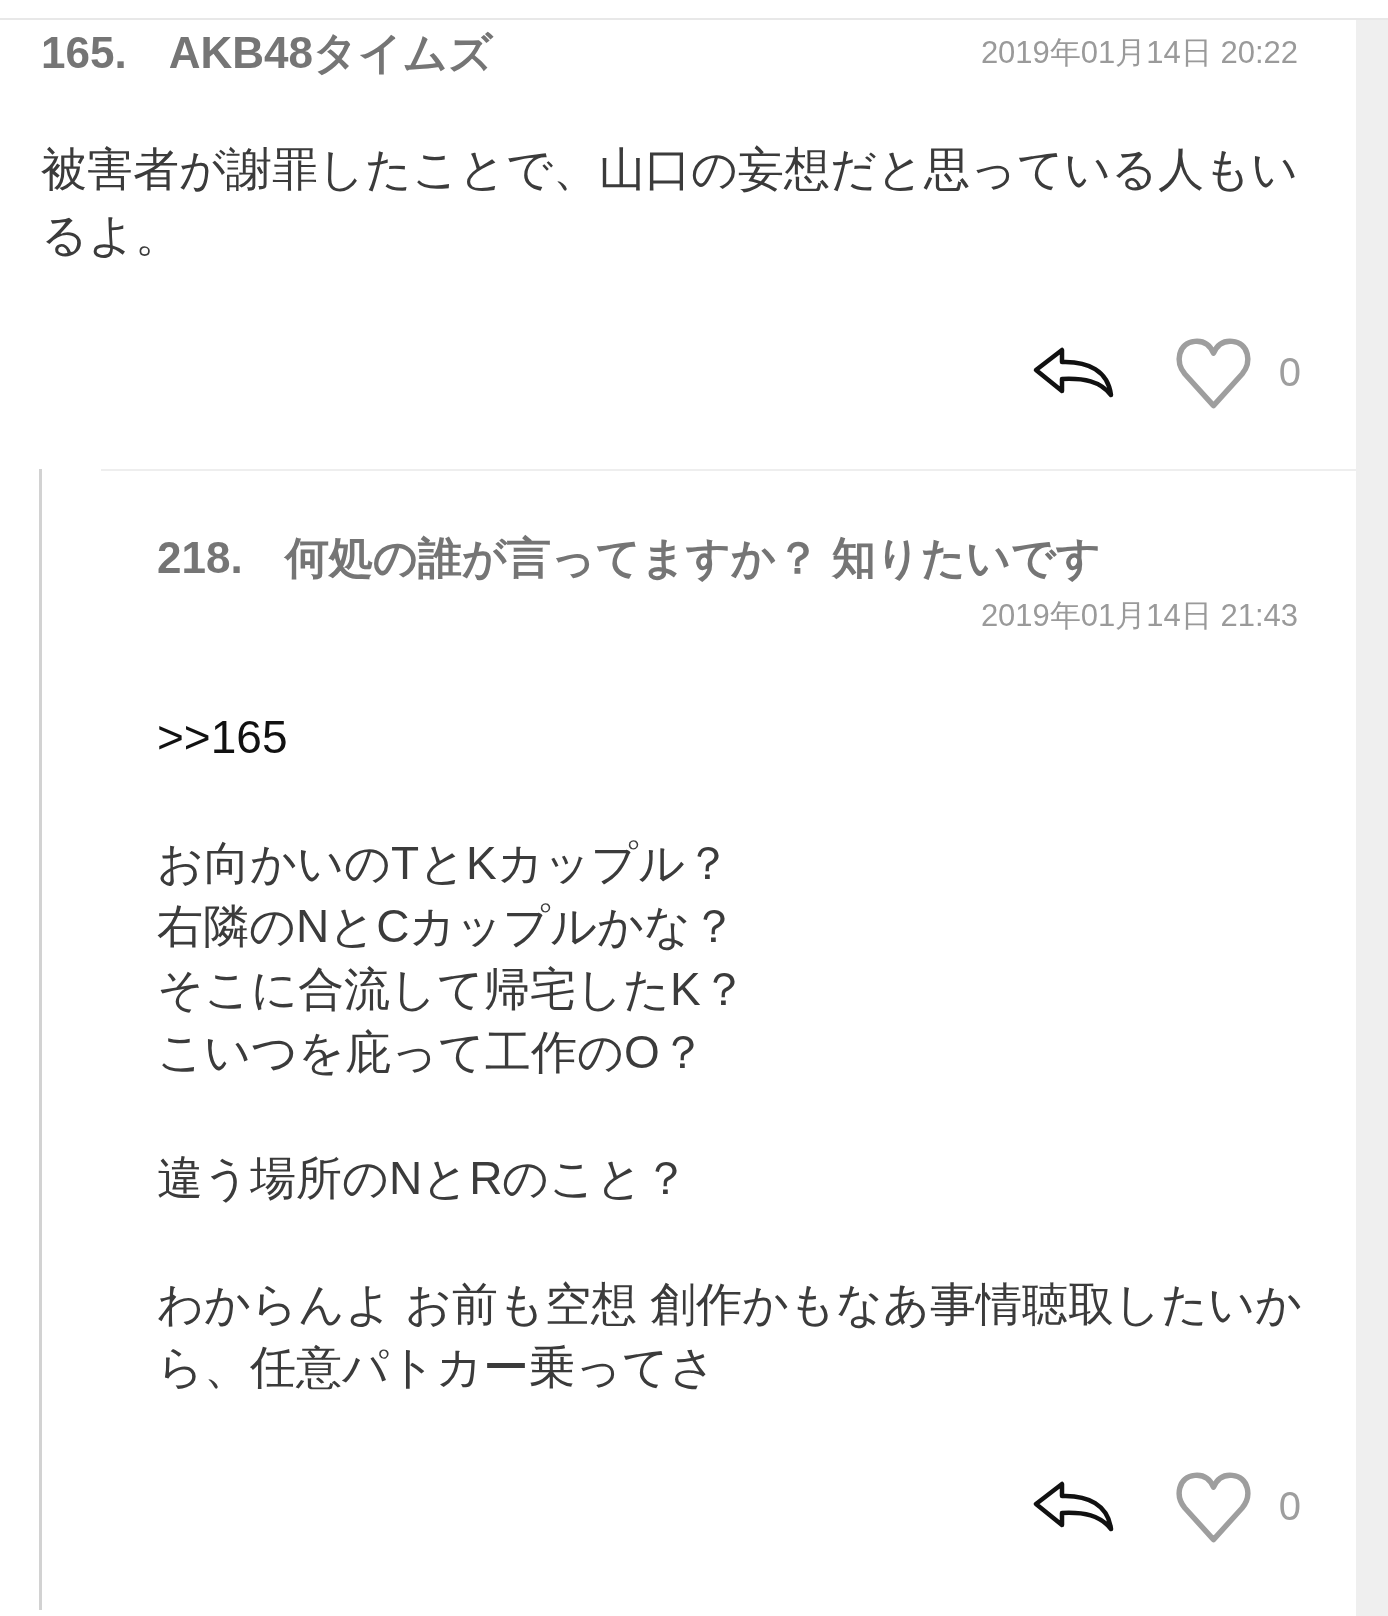  I want to click on comment-line: そこに合流して帰宅したK？, so click(452, 989).